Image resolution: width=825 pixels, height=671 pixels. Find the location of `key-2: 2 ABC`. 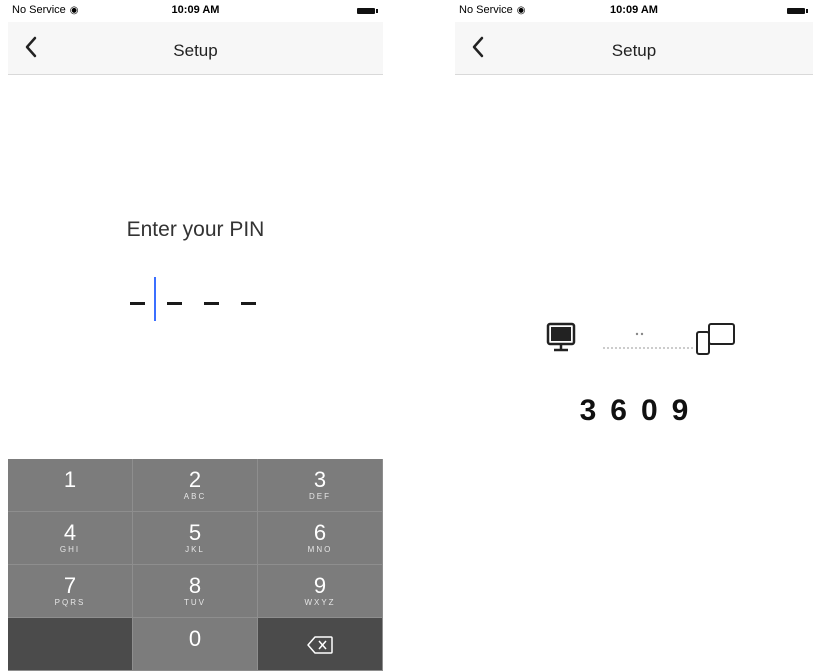

key-2: 2 ABC is located at coordinates (195, 485).